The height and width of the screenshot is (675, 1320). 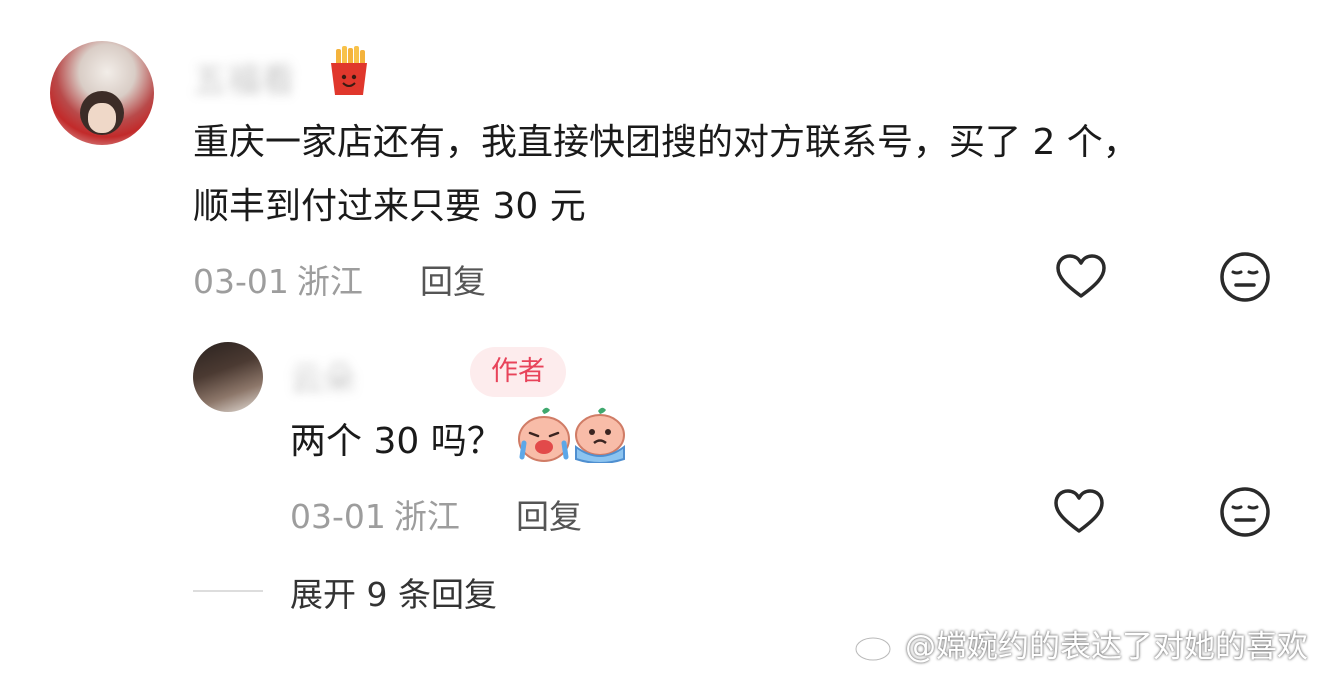 I want to click on reply-reply-button: 回复, so click(x=549, y=514).